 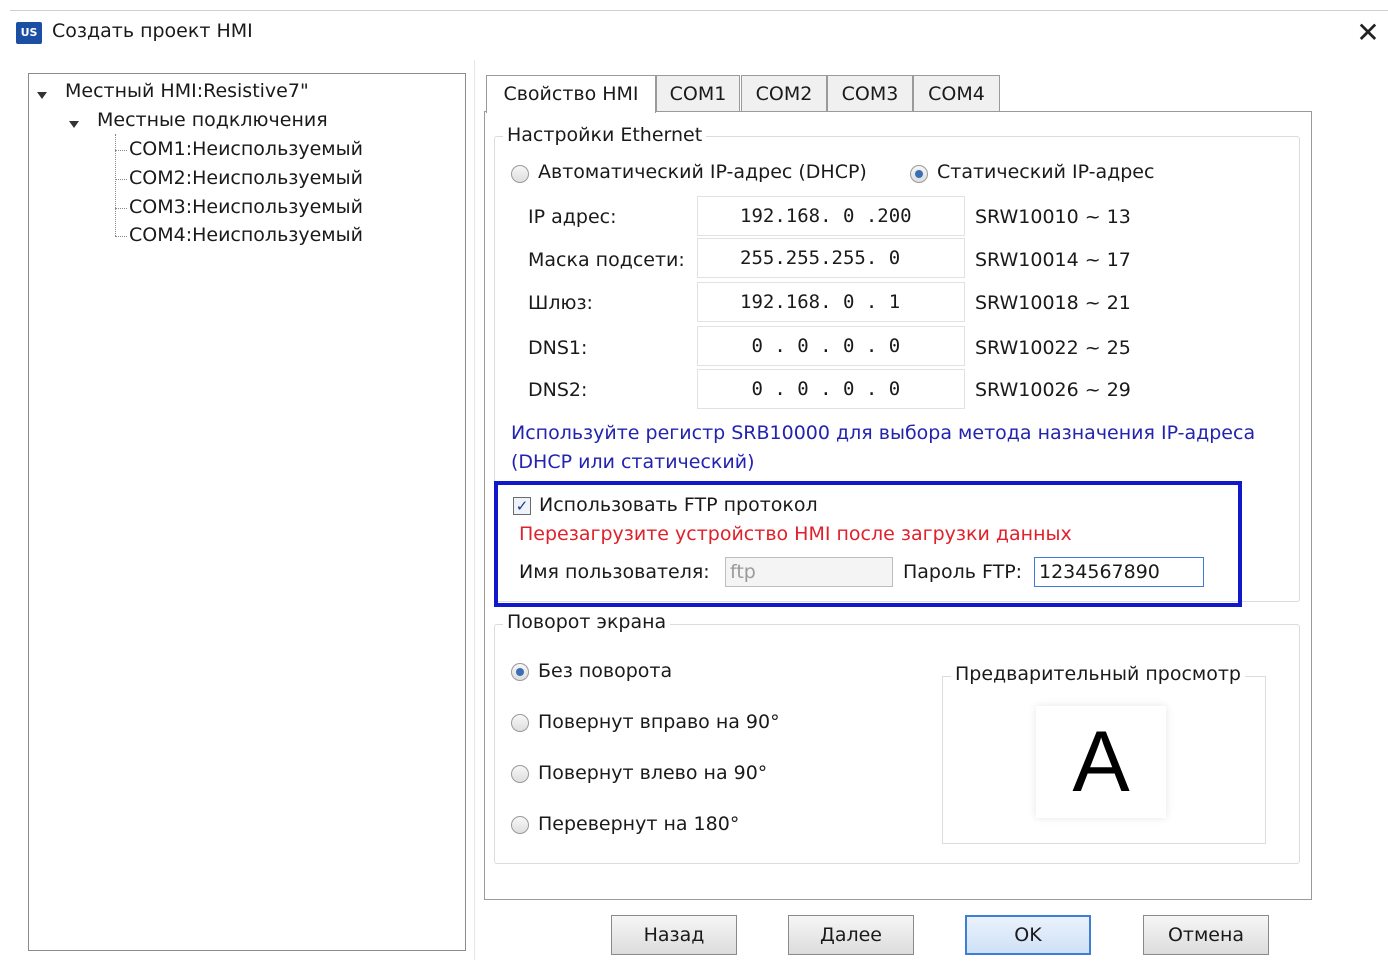 What do you see at coordinates (831, 302) in the screenshot?
I see `gateway-field: 192.168. 0 . 1` at bounding box center [831, 302].